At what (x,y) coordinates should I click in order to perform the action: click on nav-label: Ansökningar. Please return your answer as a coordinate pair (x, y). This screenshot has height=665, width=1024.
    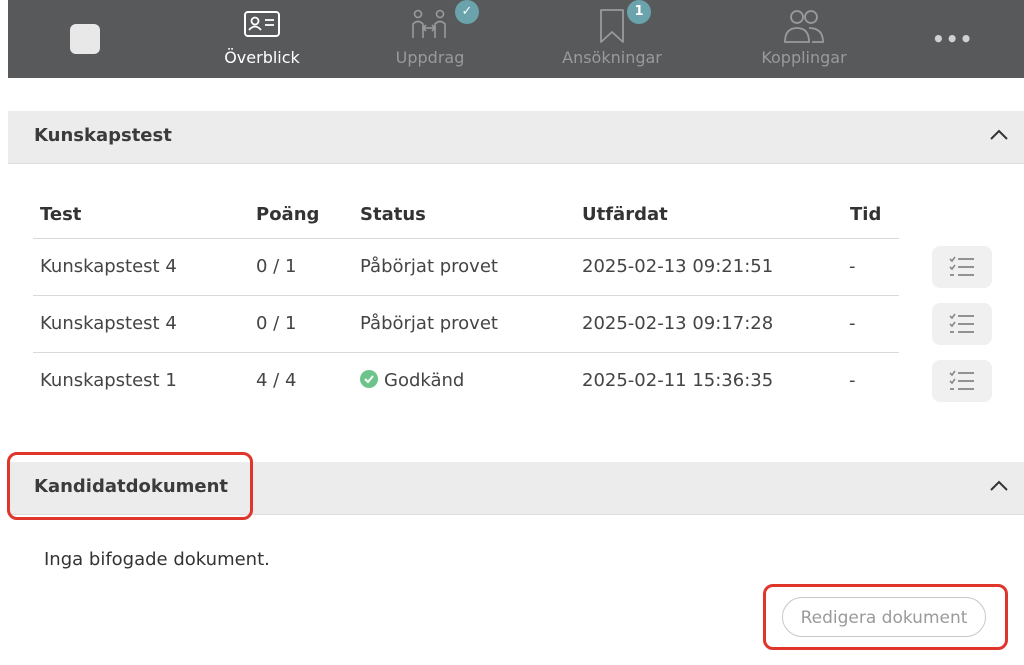
    Looking at the image, I should click on (612, 57).